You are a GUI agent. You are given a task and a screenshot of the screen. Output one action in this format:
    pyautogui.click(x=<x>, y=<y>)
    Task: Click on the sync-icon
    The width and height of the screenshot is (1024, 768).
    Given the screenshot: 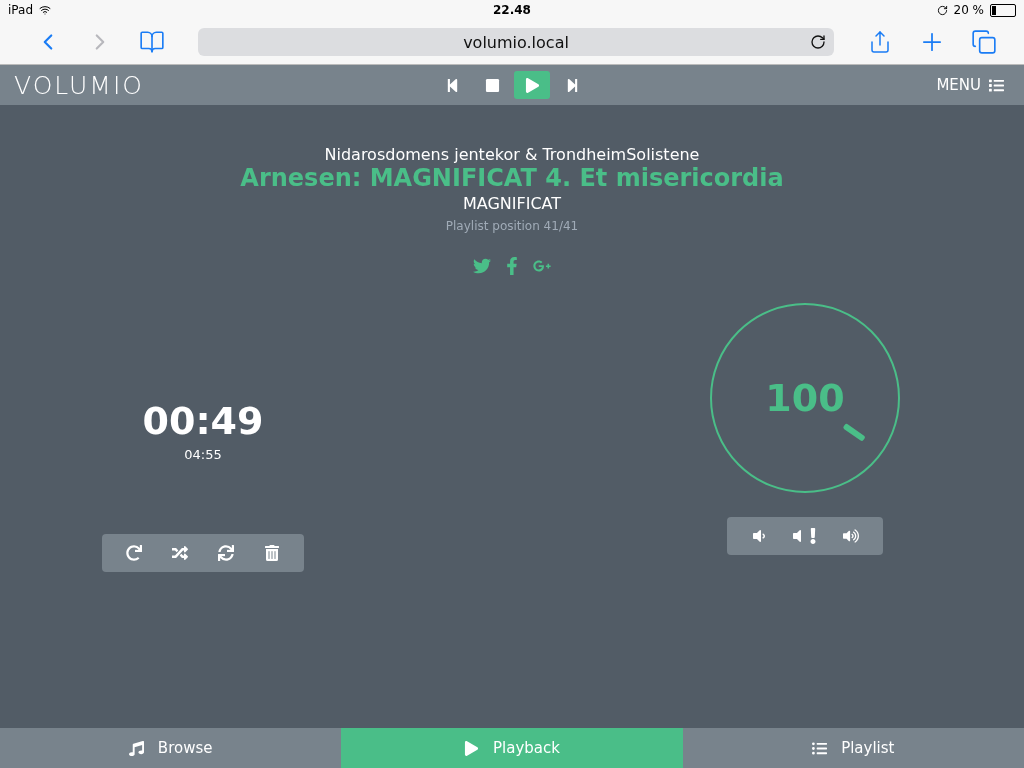 What is the action you would take?
    pyautogui.click(x=226, y=553)
    